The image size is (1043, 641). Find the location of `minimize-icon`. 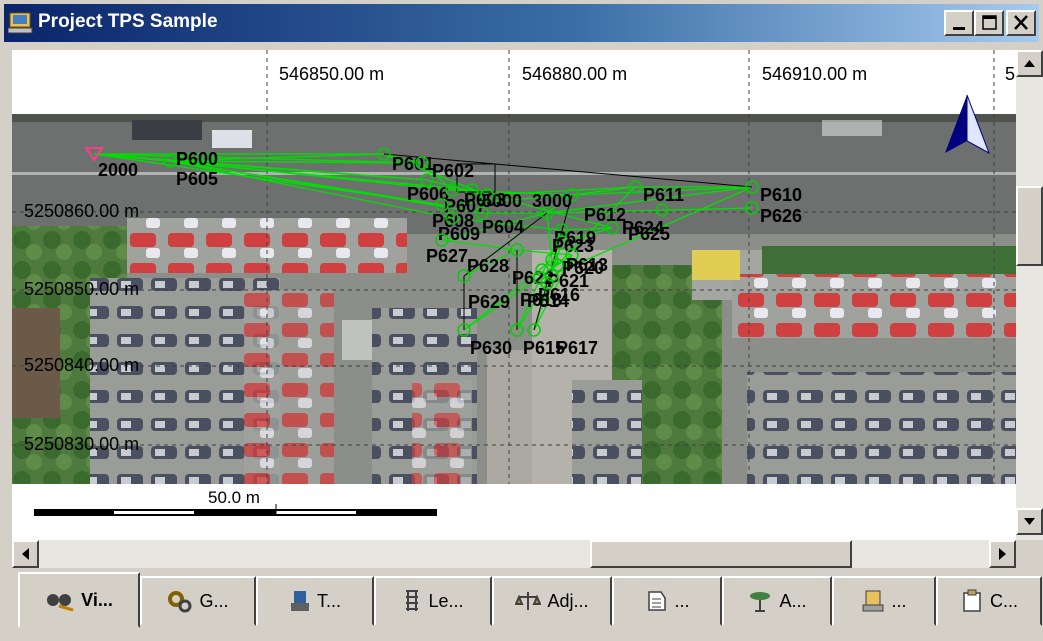

minimize-icon is located at coordinates (959, 28).